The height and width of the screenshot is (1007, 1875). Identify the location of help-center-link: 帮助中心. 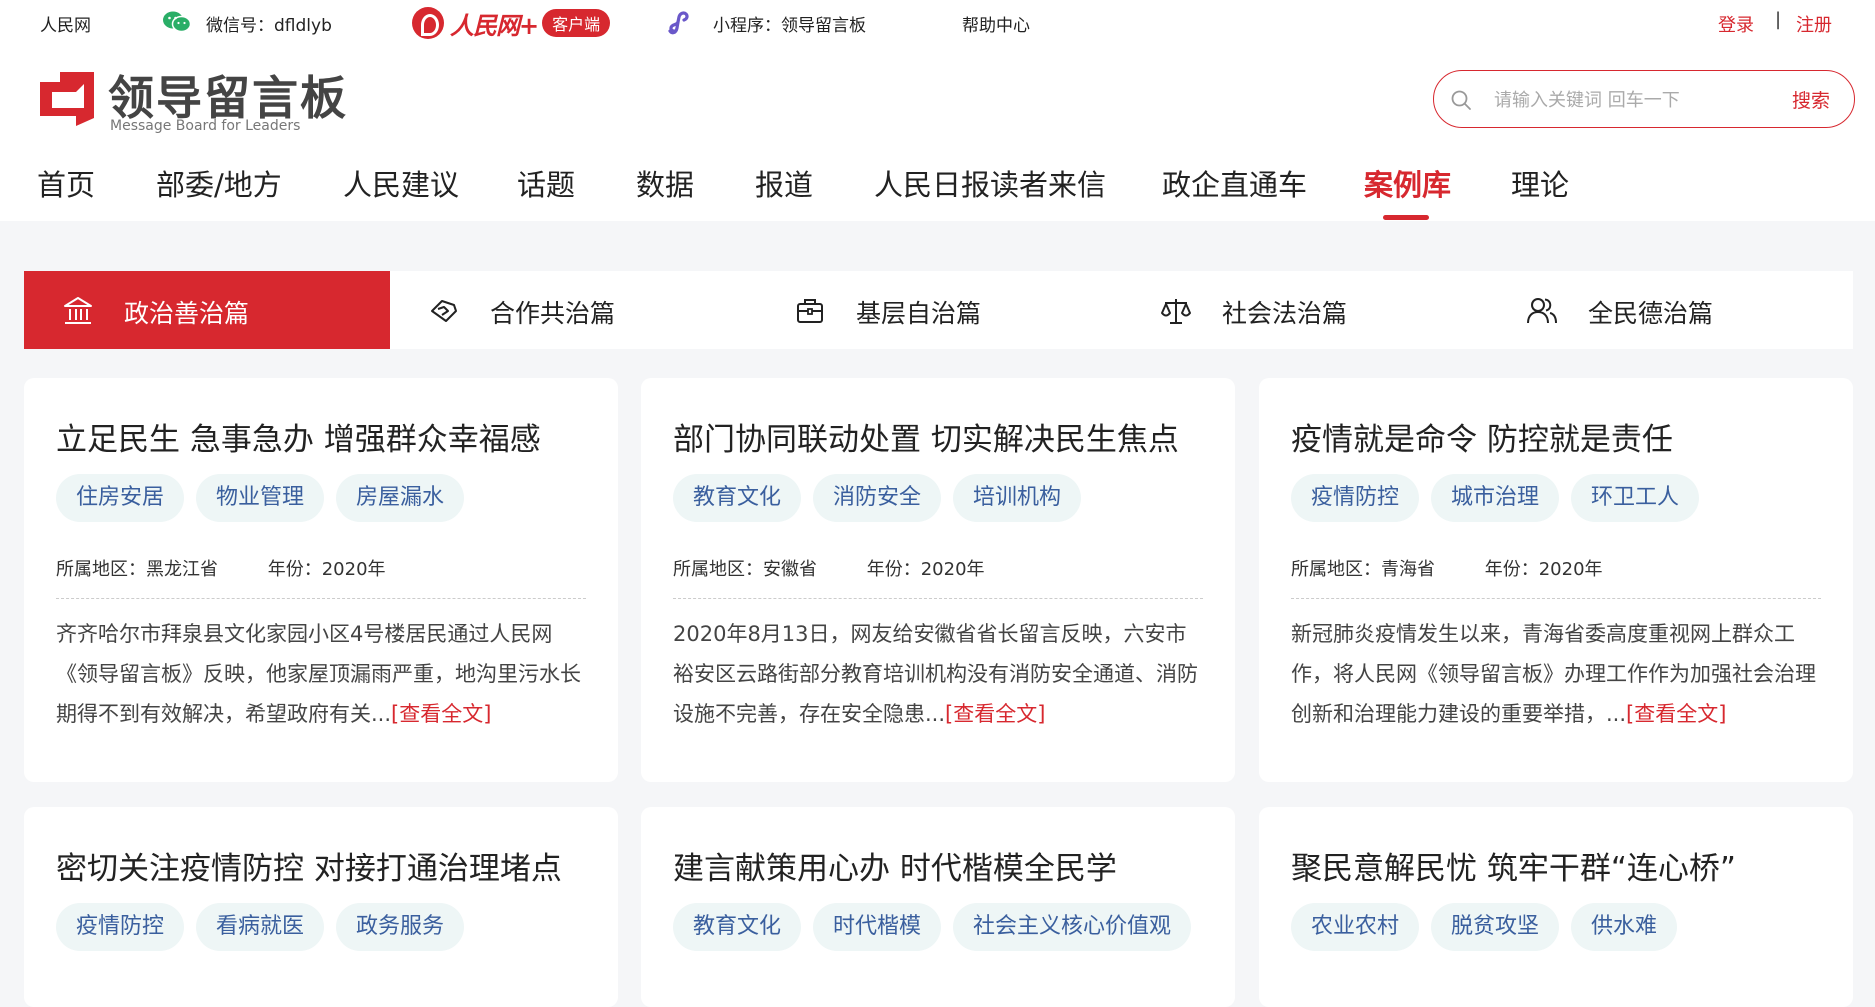
(996, 23).